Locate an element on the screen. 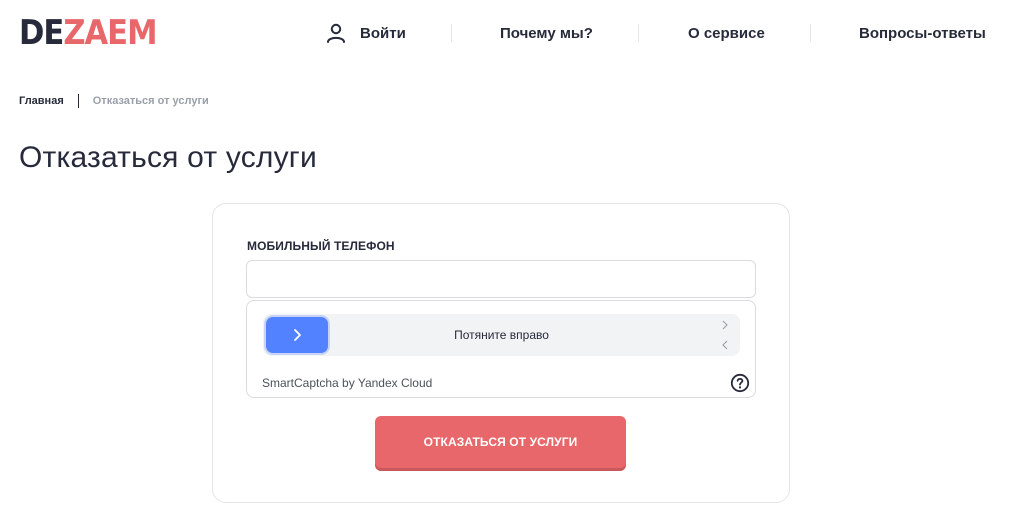 The width and height of the screenshot is (1024, 522). captcha-slider-track: Потяните вправо is located at coordinates (501, 335).